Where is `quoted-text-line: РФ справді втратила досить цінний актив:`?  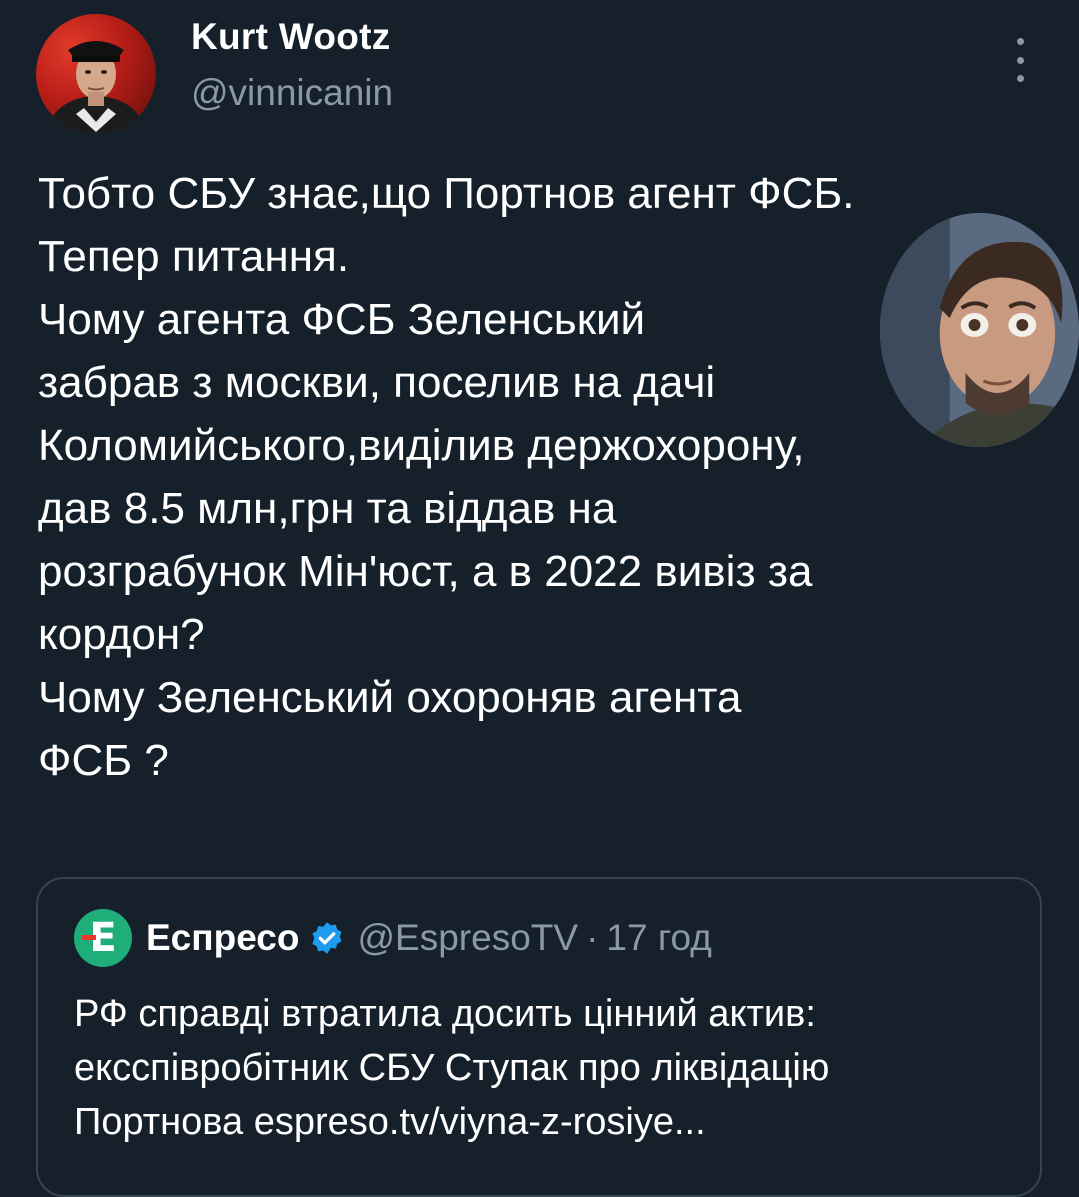
quoted-text-line: РФ справді втратила досить цінний актив: is located at coordinates (445, 1014).